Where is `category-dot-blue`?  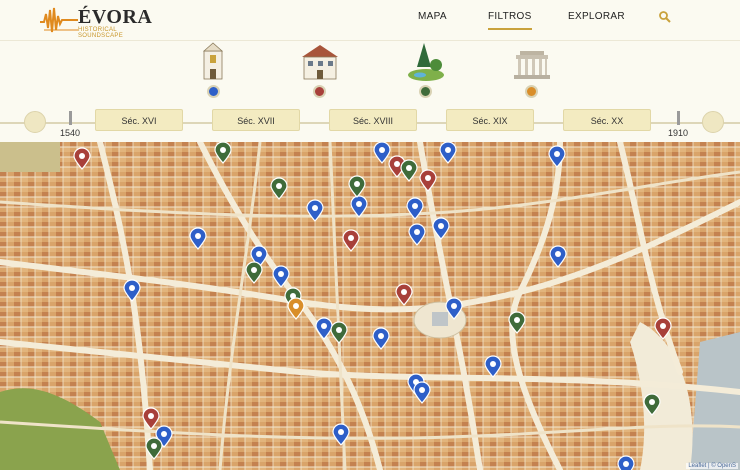
category-dot-blue is located at coordinates (213, 91).